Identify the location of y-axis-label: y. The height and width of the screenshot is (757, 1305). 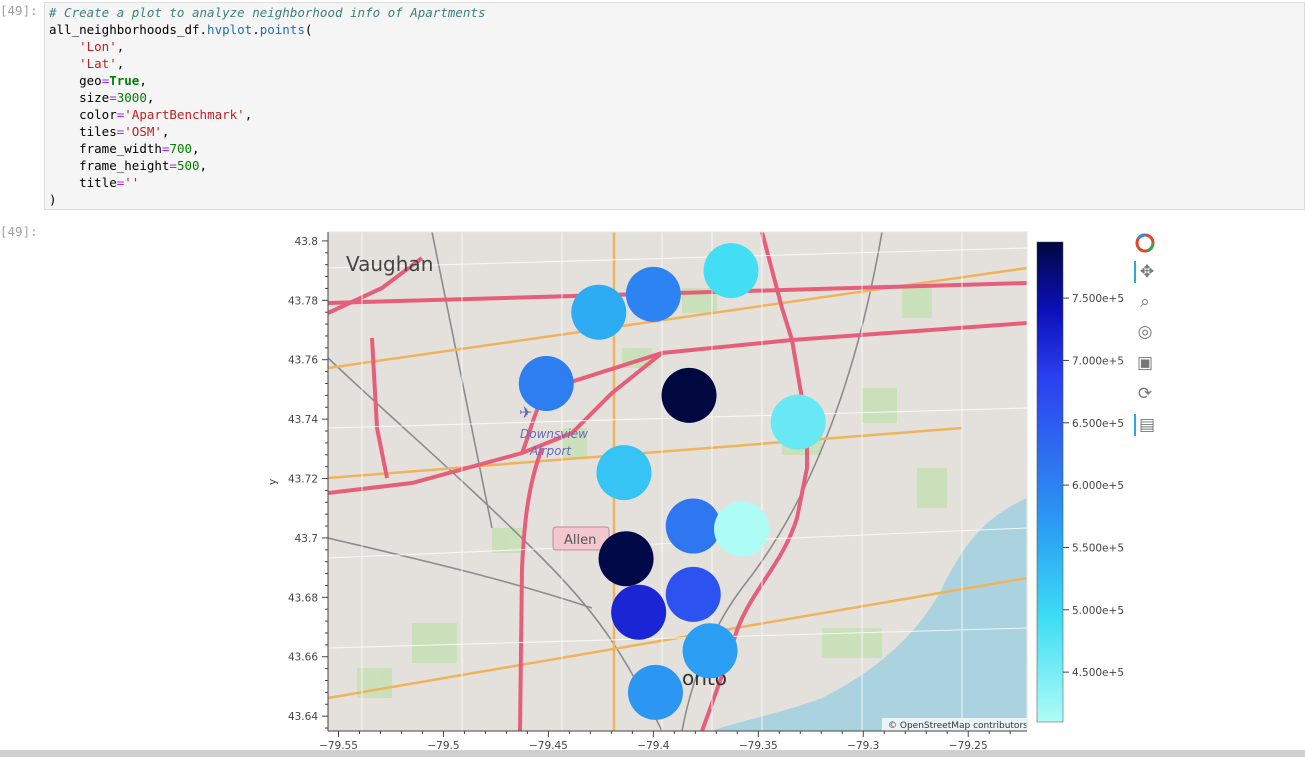
(273, 482).